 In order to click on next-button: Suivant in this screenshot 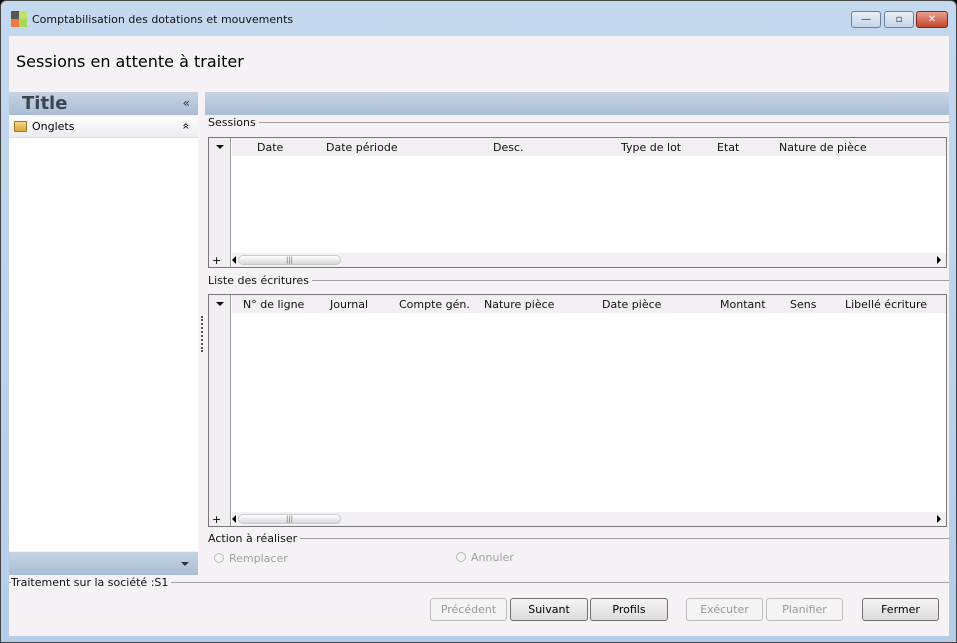, I will do `click(549, 609)`.